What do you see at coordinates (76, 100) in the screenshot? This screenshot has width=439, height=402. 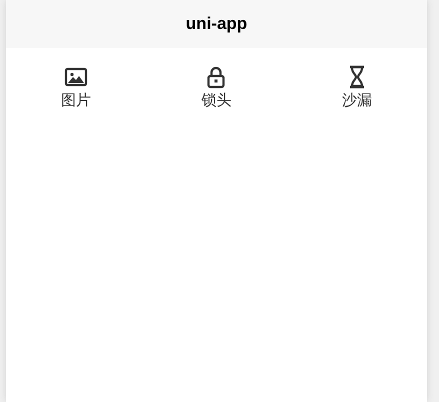 I see `icon-label: 图片` at bounding box center [76, 100].